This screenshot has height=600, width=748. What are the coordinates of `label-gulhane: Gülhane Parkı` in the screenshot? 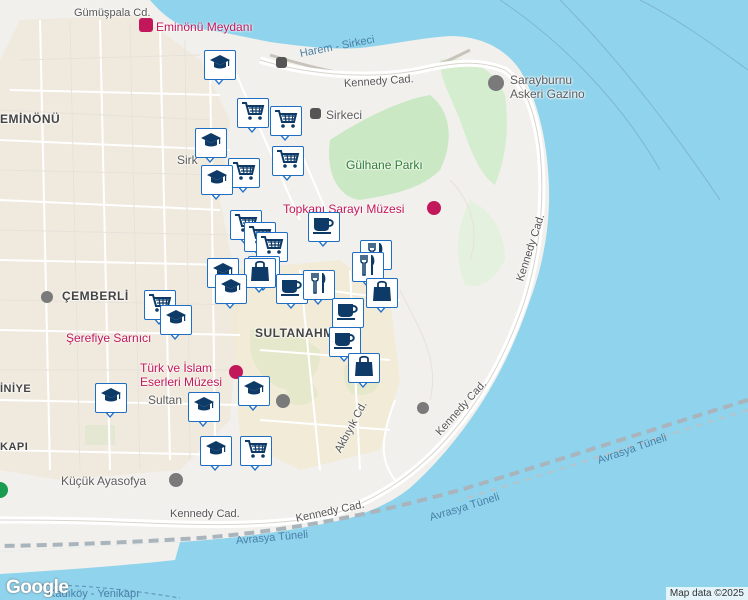 It's located at (384, 165).